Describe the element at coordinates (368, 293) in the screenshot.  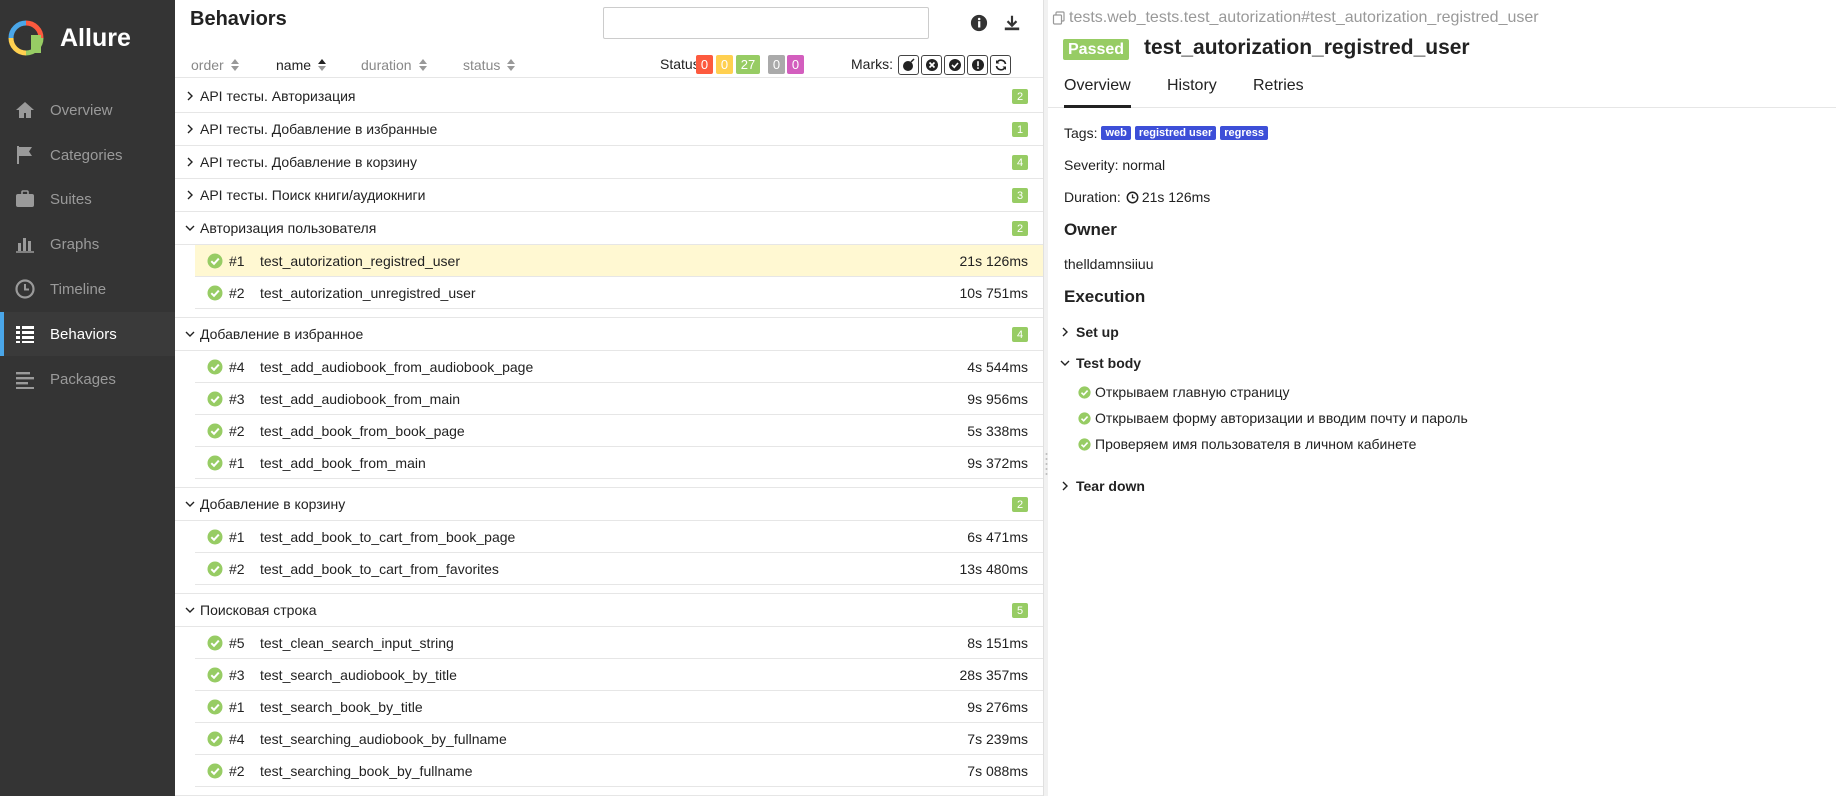
I see `test-name: test_autorization_unregistred_user` at that location.